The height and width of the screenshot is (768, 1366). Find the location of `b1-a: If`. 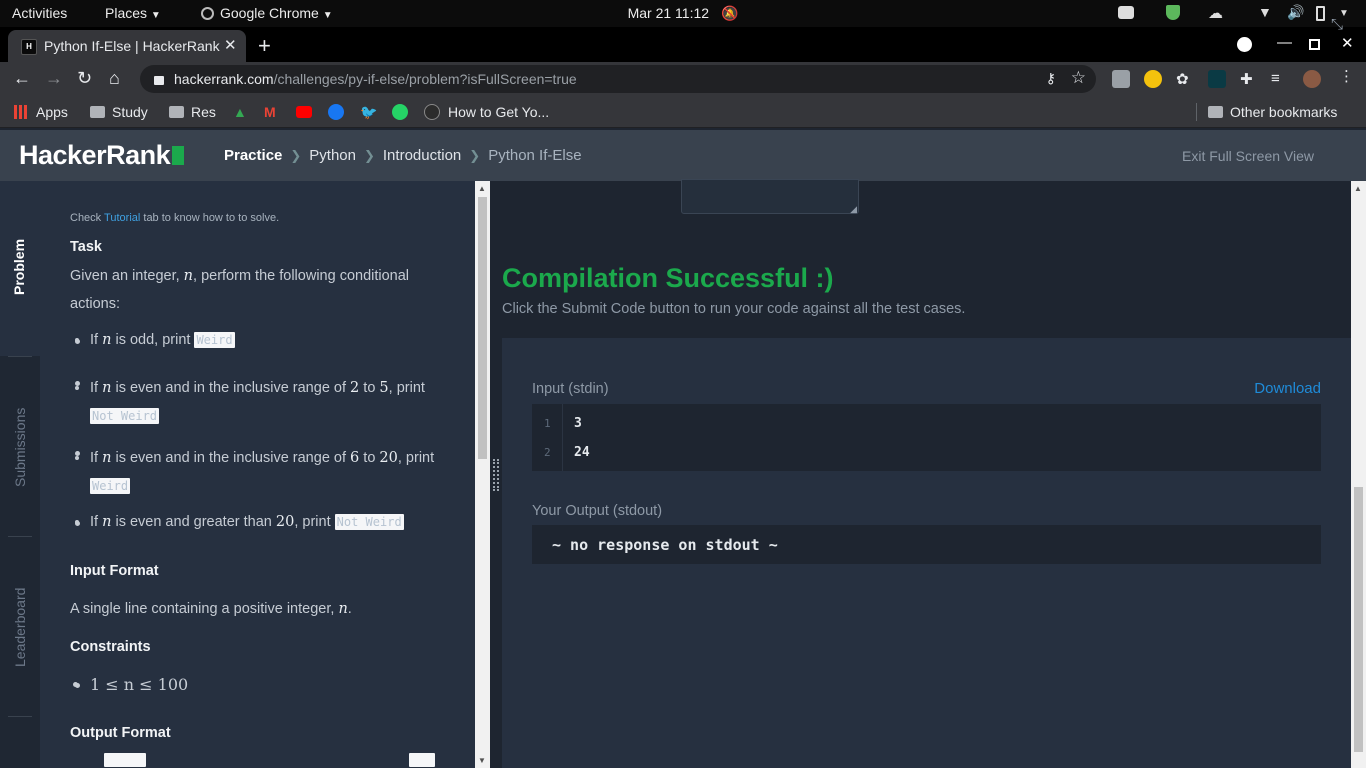

b1-a: If is located at coordinates (96, 340).